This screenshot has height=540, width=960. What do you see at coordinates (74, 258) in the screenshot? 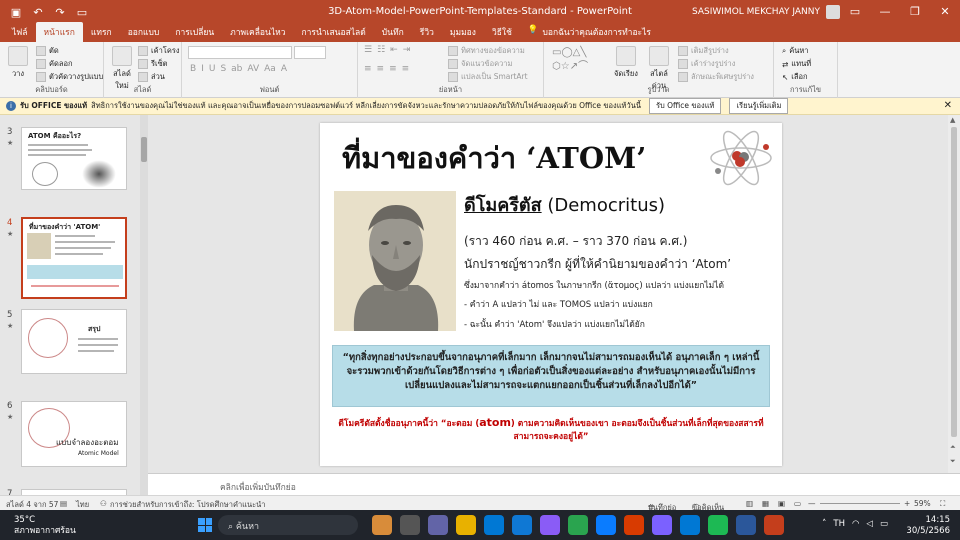
I see `slide-thumbnail-4: ที่มาของคำว่า 'ATOM'` at bounding box center [74, 258].